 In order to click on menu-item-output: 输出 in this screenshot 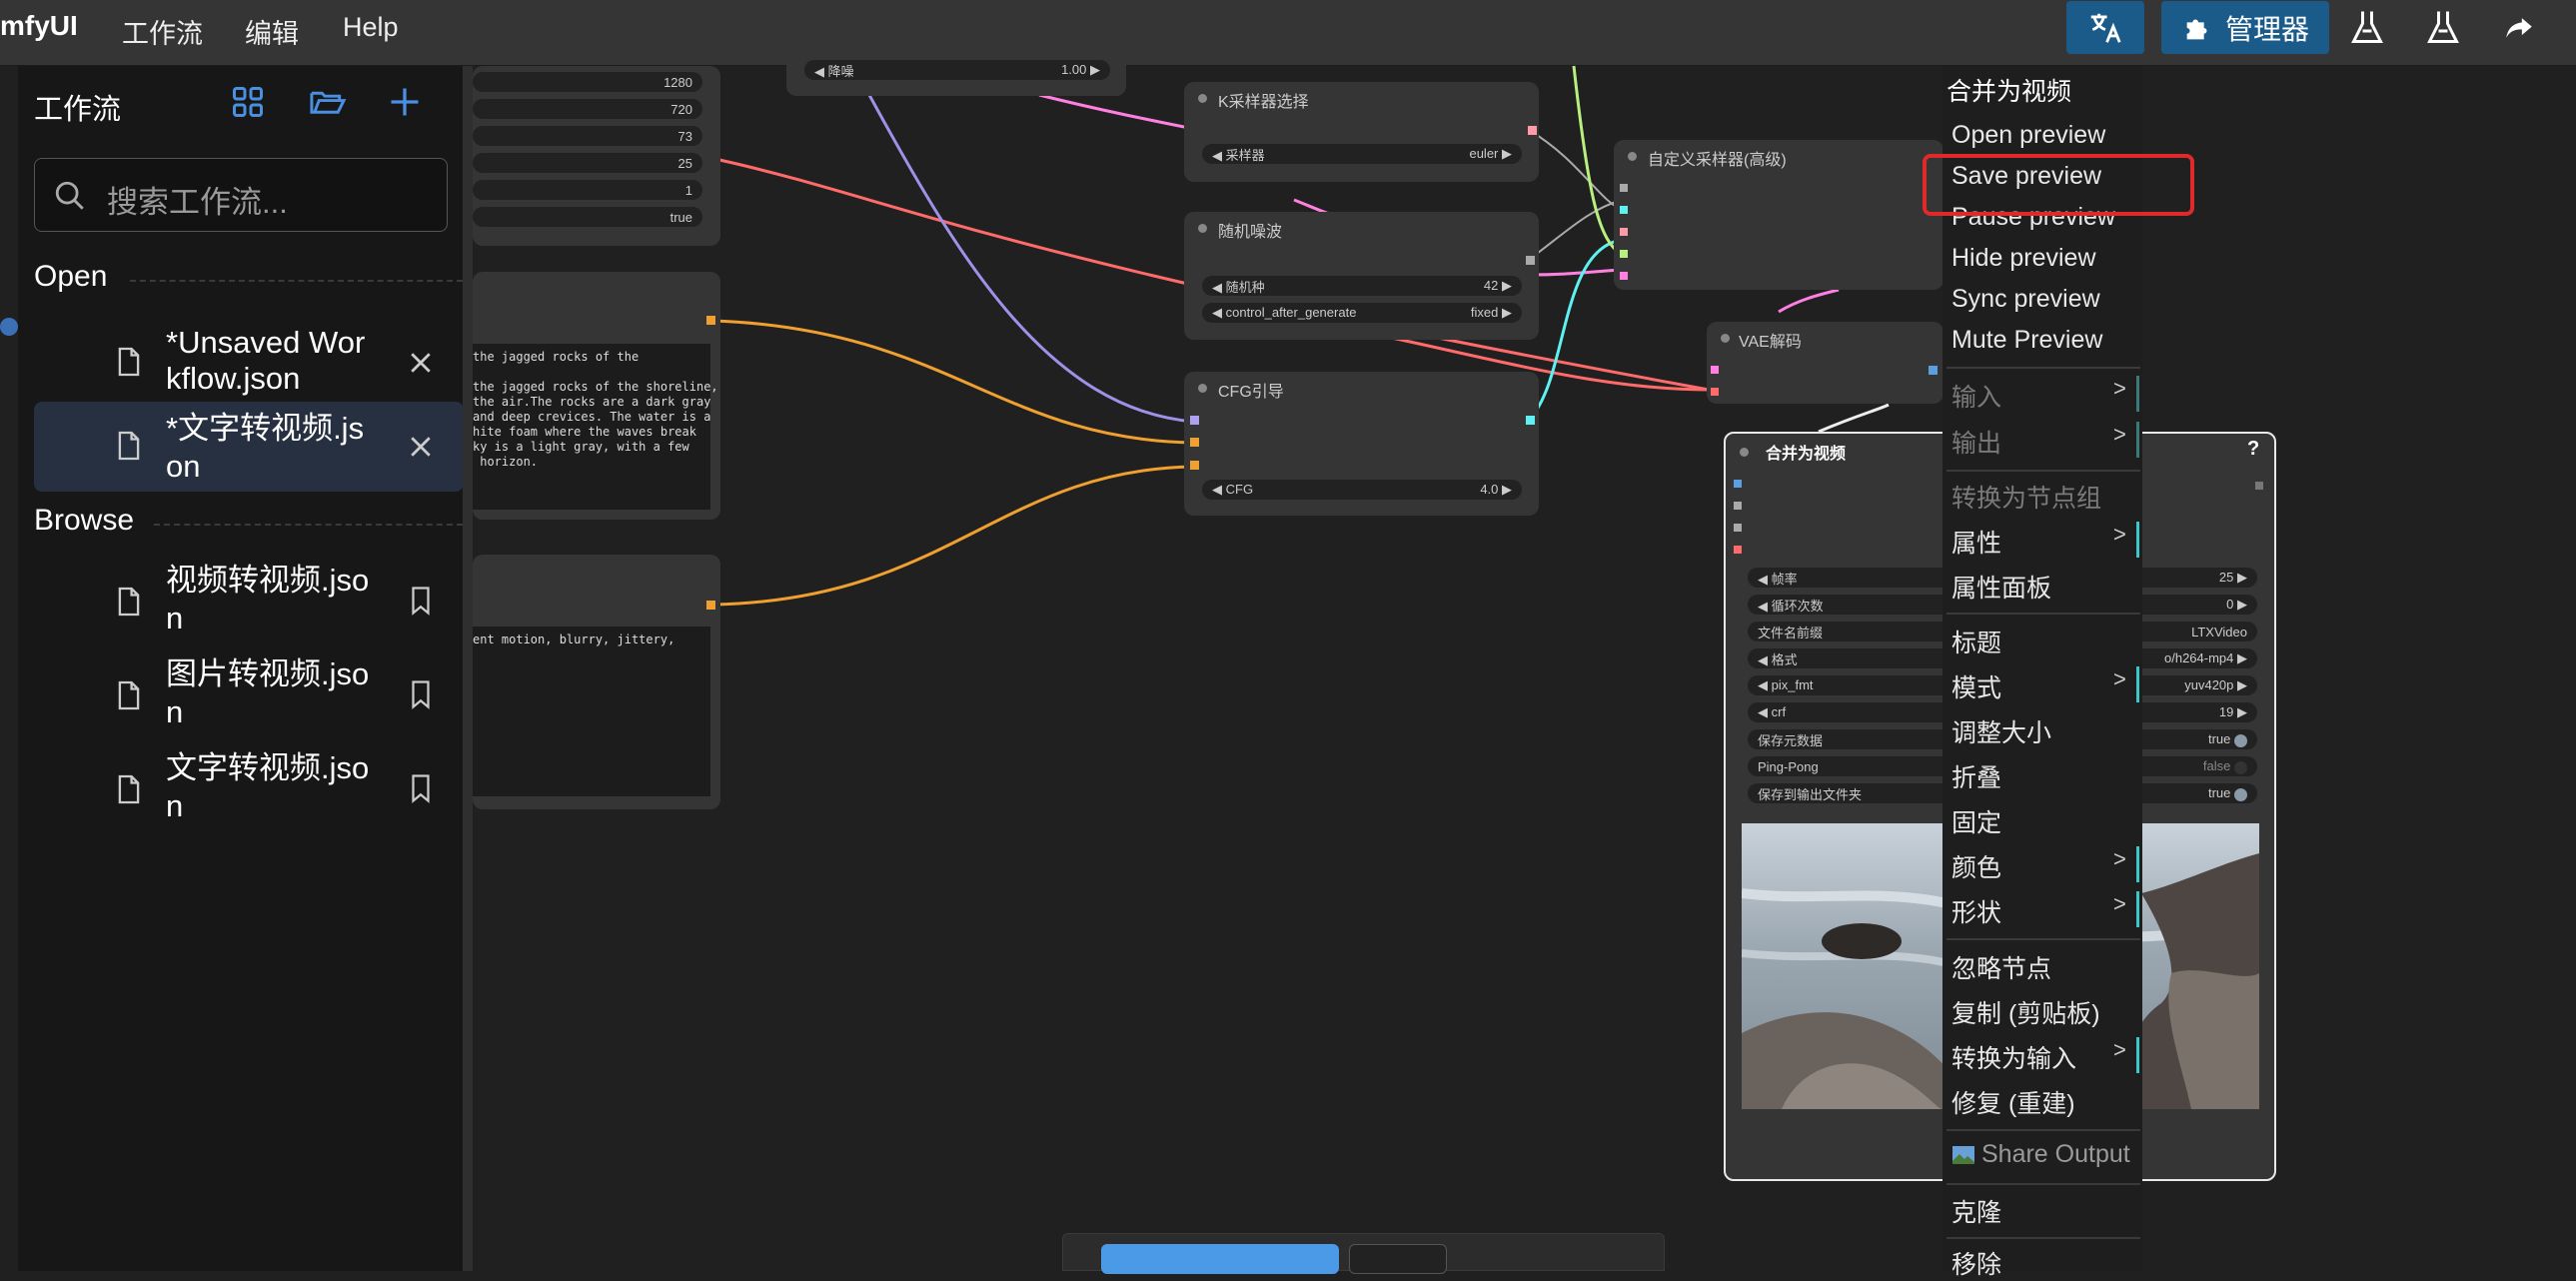, I will do `click(1976, 442)`.